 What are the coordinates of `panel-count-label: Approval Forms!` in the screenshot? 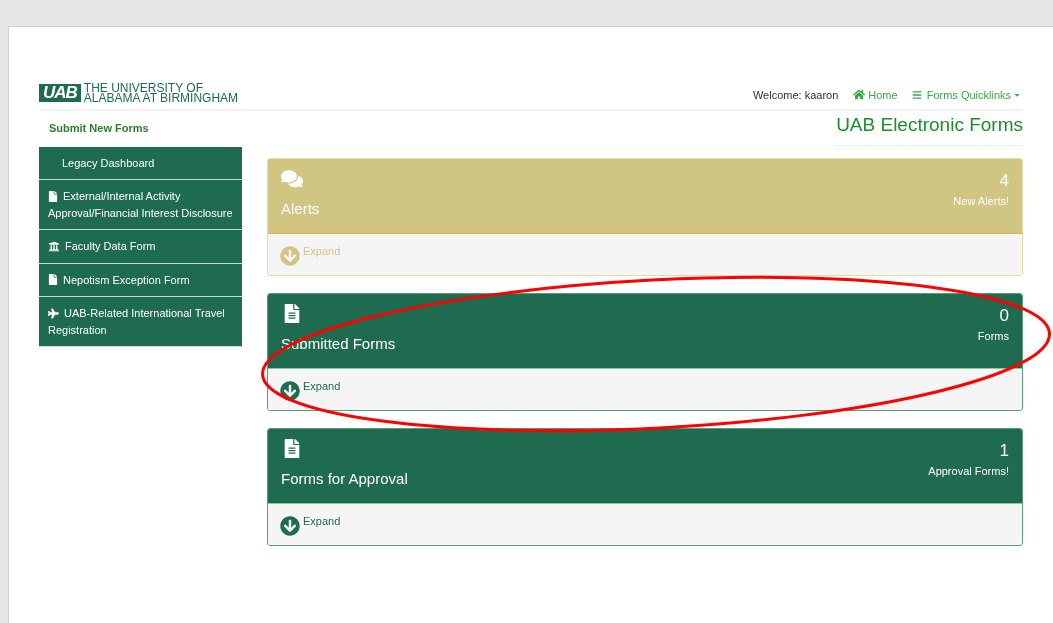 It's located at (968, 471).